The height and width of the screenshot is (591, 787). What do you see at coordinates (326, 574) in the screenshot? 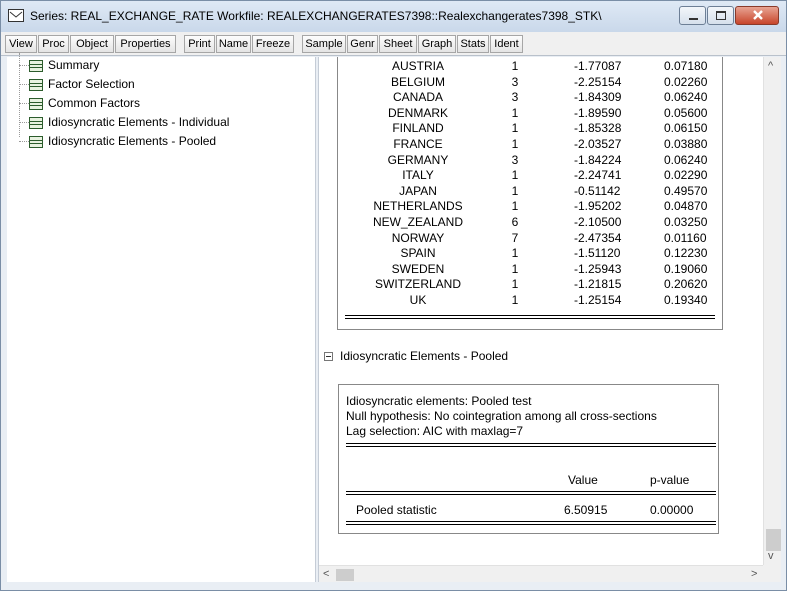
I see `scroll-left-icon: <` at bounding box center [326, 574].